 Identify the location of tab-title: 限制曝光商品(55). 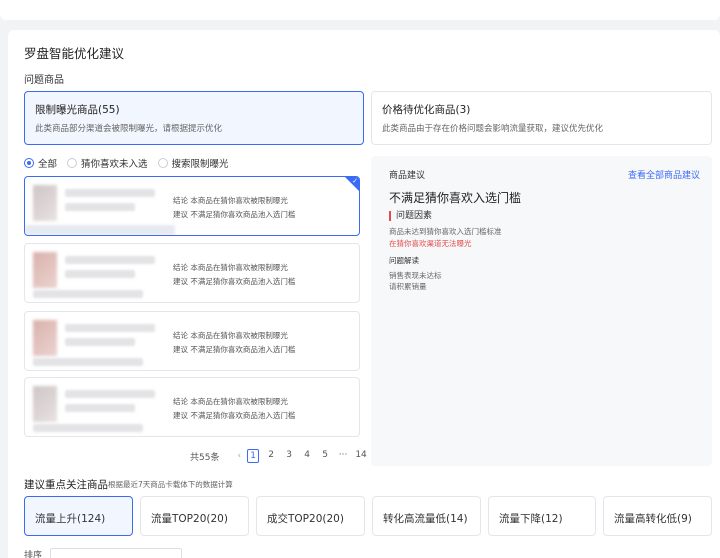
(77, 110).